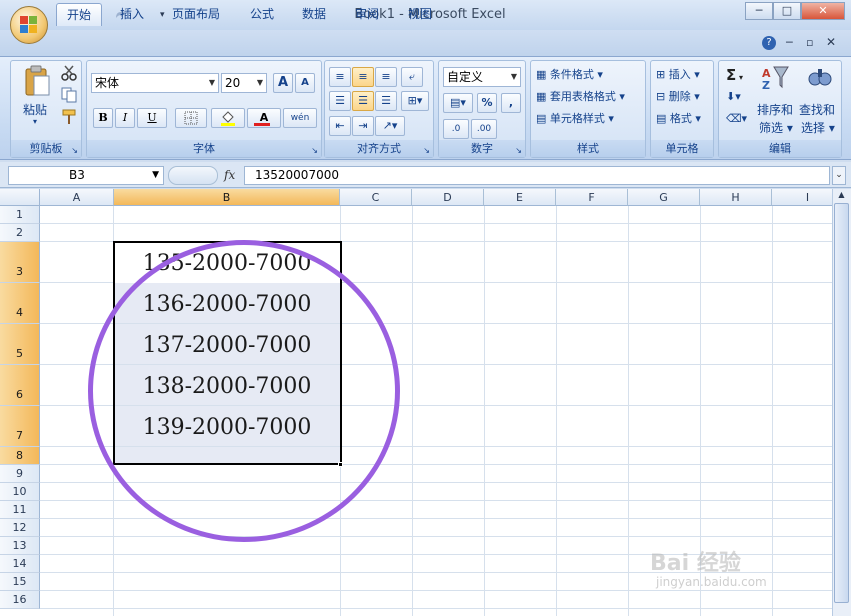  What do you see at coordinates (664, 197) in the screenshot?
I see `column-header-g: G` at bounding box center [664, 197].